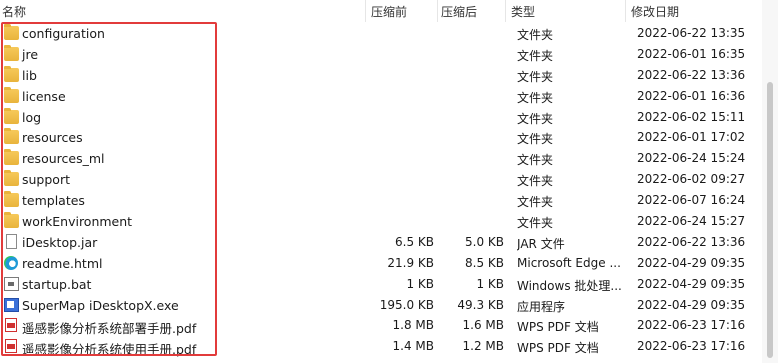  What do you see at coordinates (63, 33) in the screenshot?
I see `file-name: configuration` at bounding box center [63, 33].